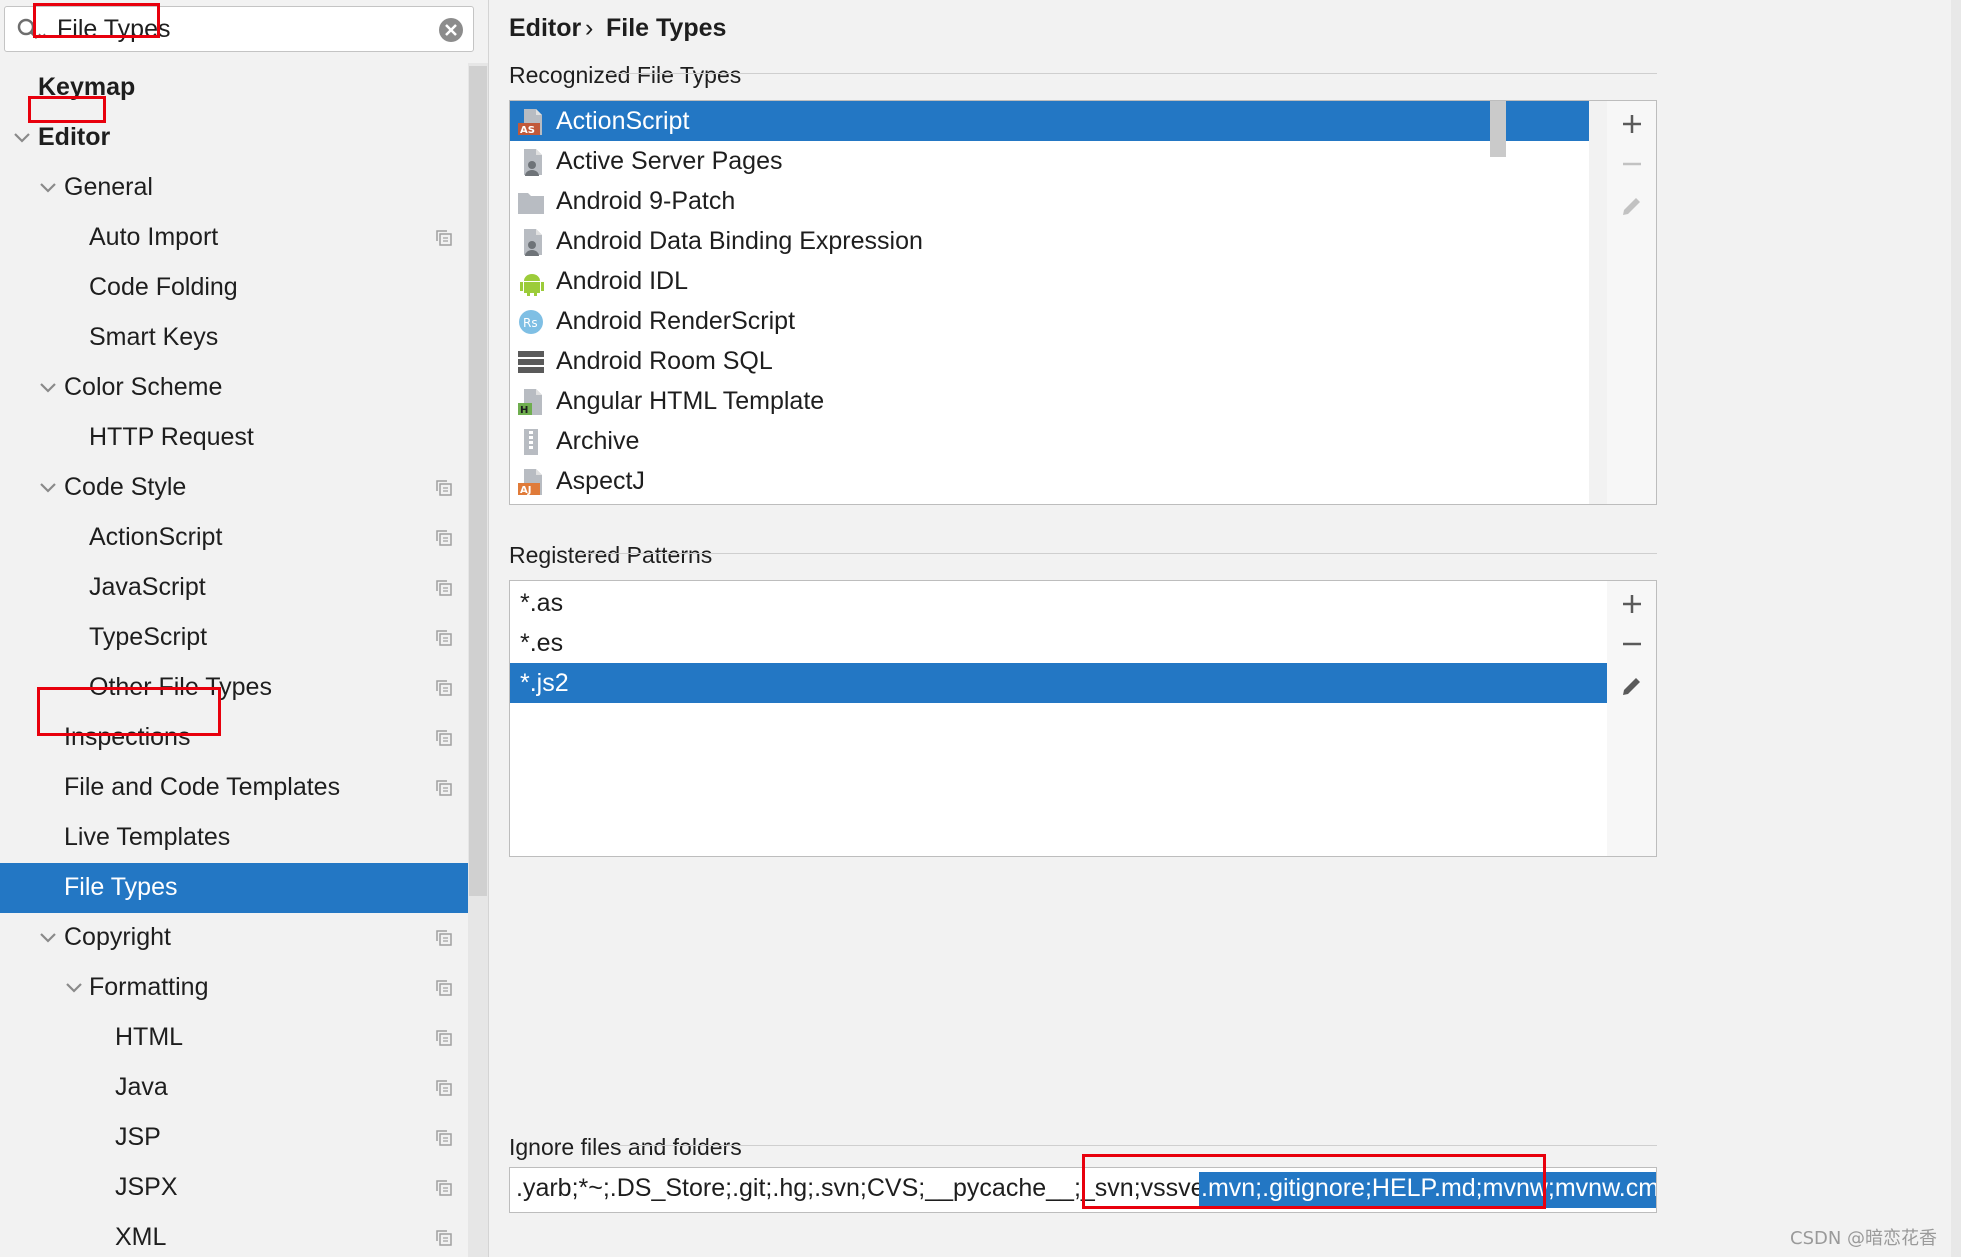  Describe the element at coordinates (1632, 164) in the screenshot. I see `remove-file-type-icon` at that location.